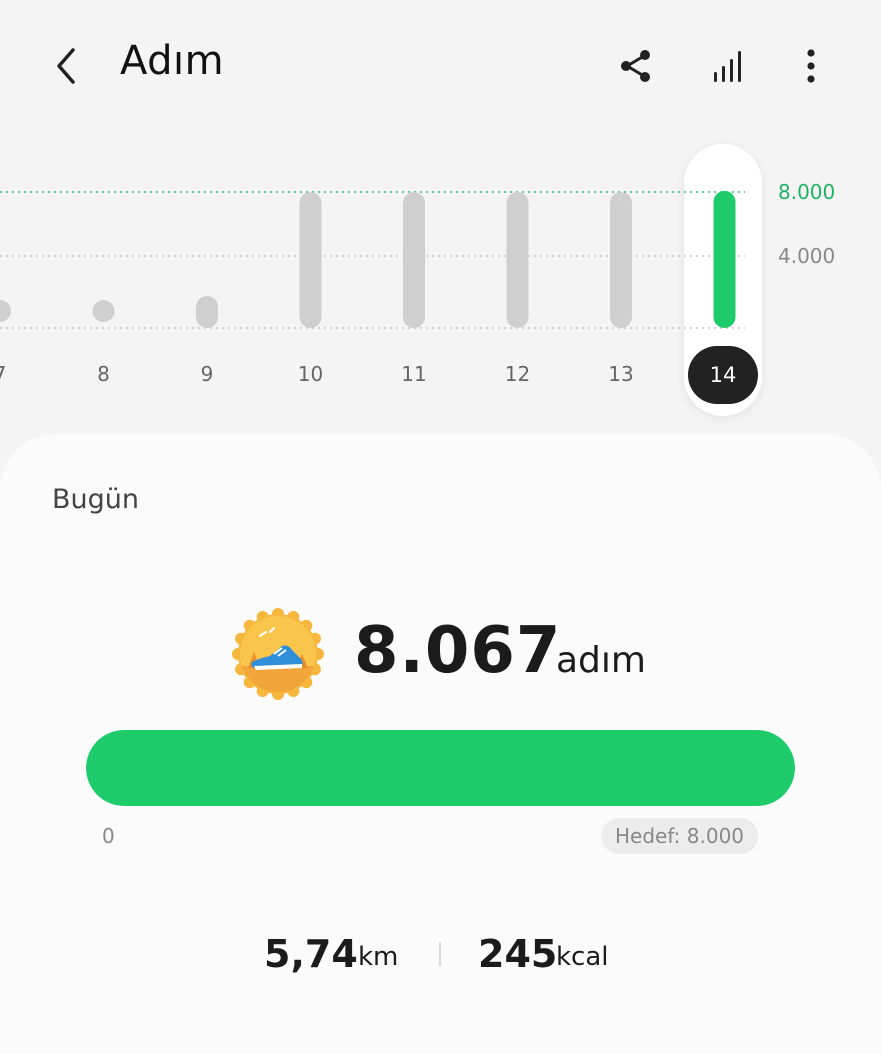  What do you see at coordinates (440, 954) in the screenshot?
I see `stats-divider` at bounding box center [440, 954].